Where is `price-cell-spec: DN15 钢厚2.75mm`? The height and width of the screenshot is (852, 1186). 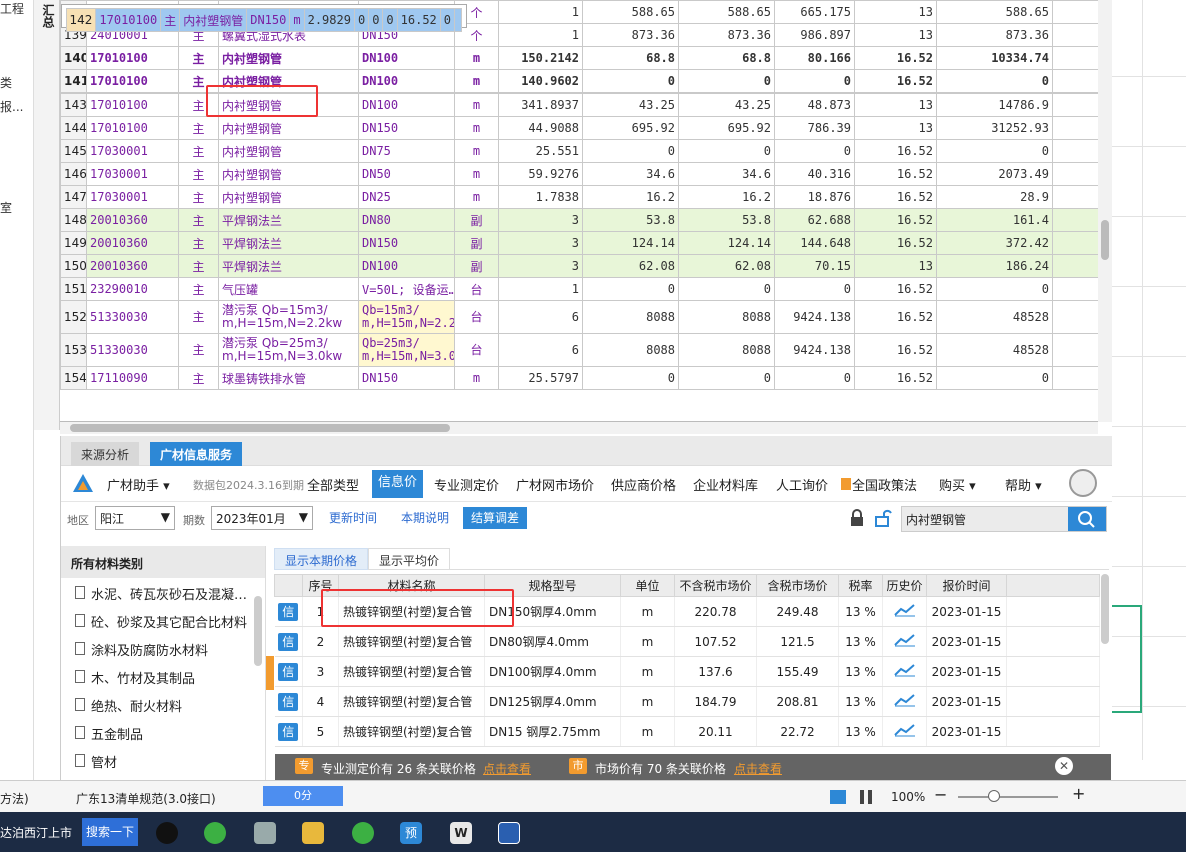 price-cell-spec: DN15 钢厚2.75mm is located at coordinates (552, 731).